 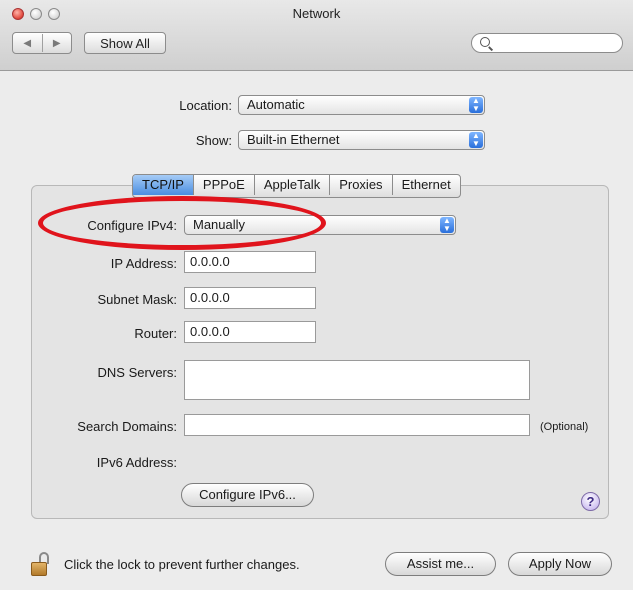 I want to click on lock-body, so click(x=39, y=569).